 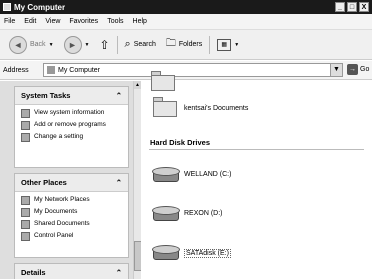 What do you see at coordinates (25, 113) in the screenshot?
I see `info-icon` at bounding box center [25, 113].